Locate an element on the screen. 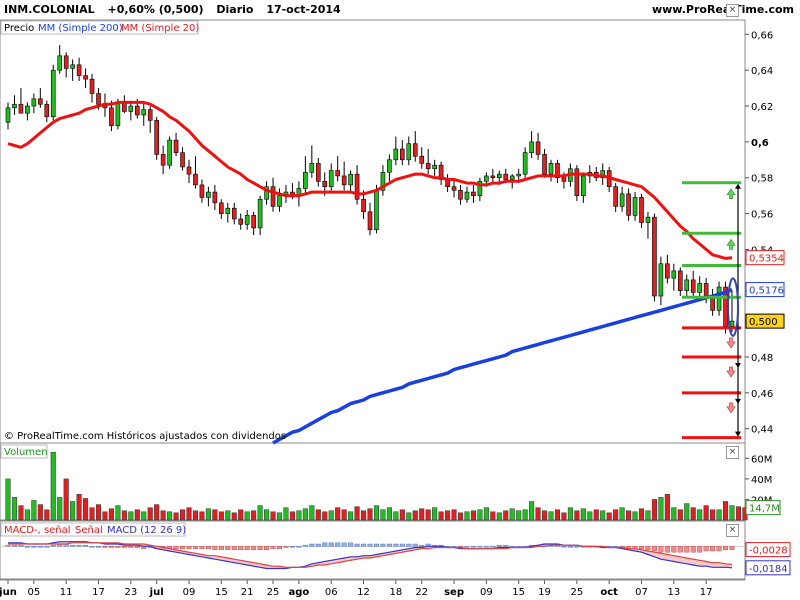 This screenshot has width=800, height=600. close-price-panel-icon: × is located at coordinates (732, 10).